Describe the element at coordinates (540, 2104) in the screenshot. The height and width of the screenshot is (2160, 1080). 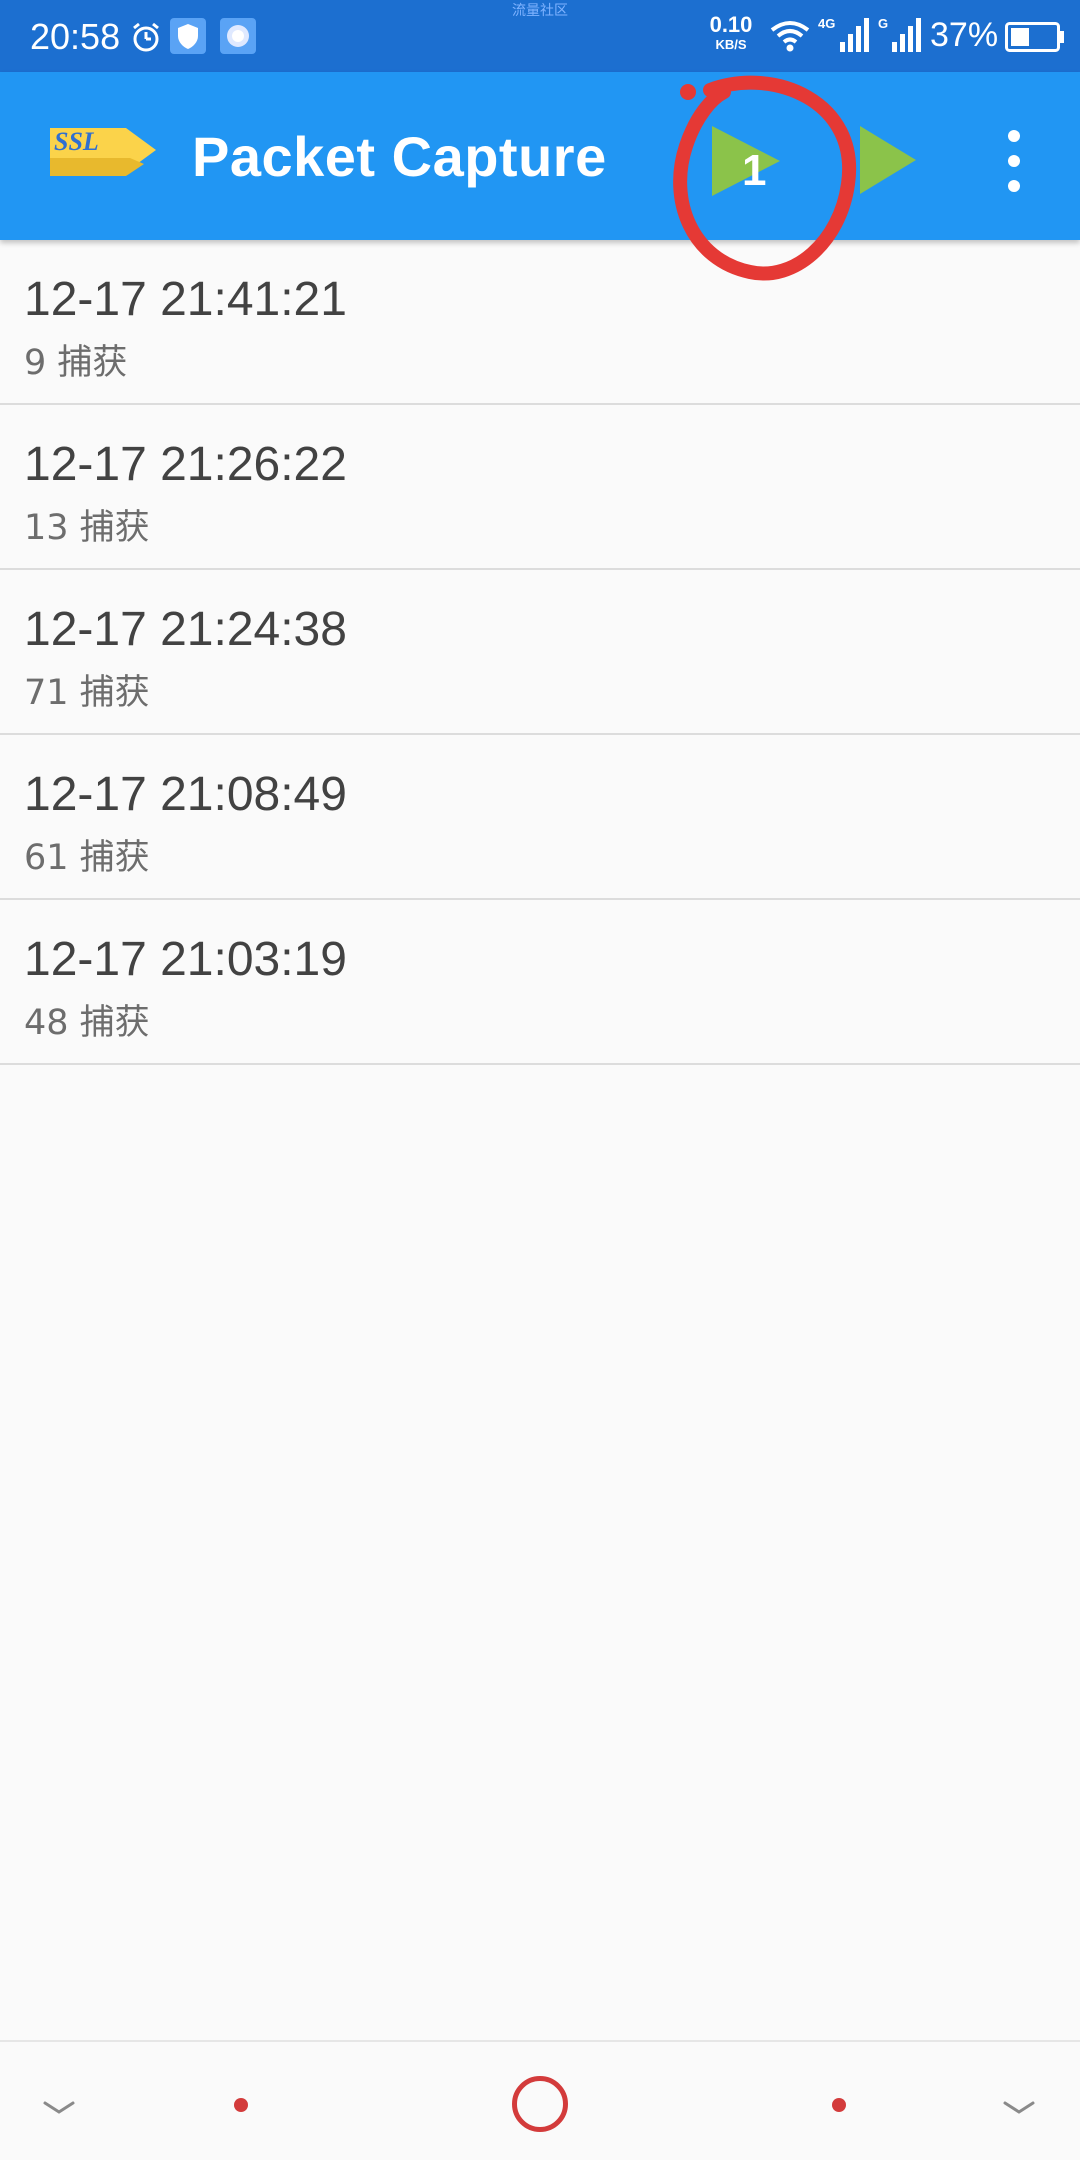
I see `home-circle-icon` at that location.